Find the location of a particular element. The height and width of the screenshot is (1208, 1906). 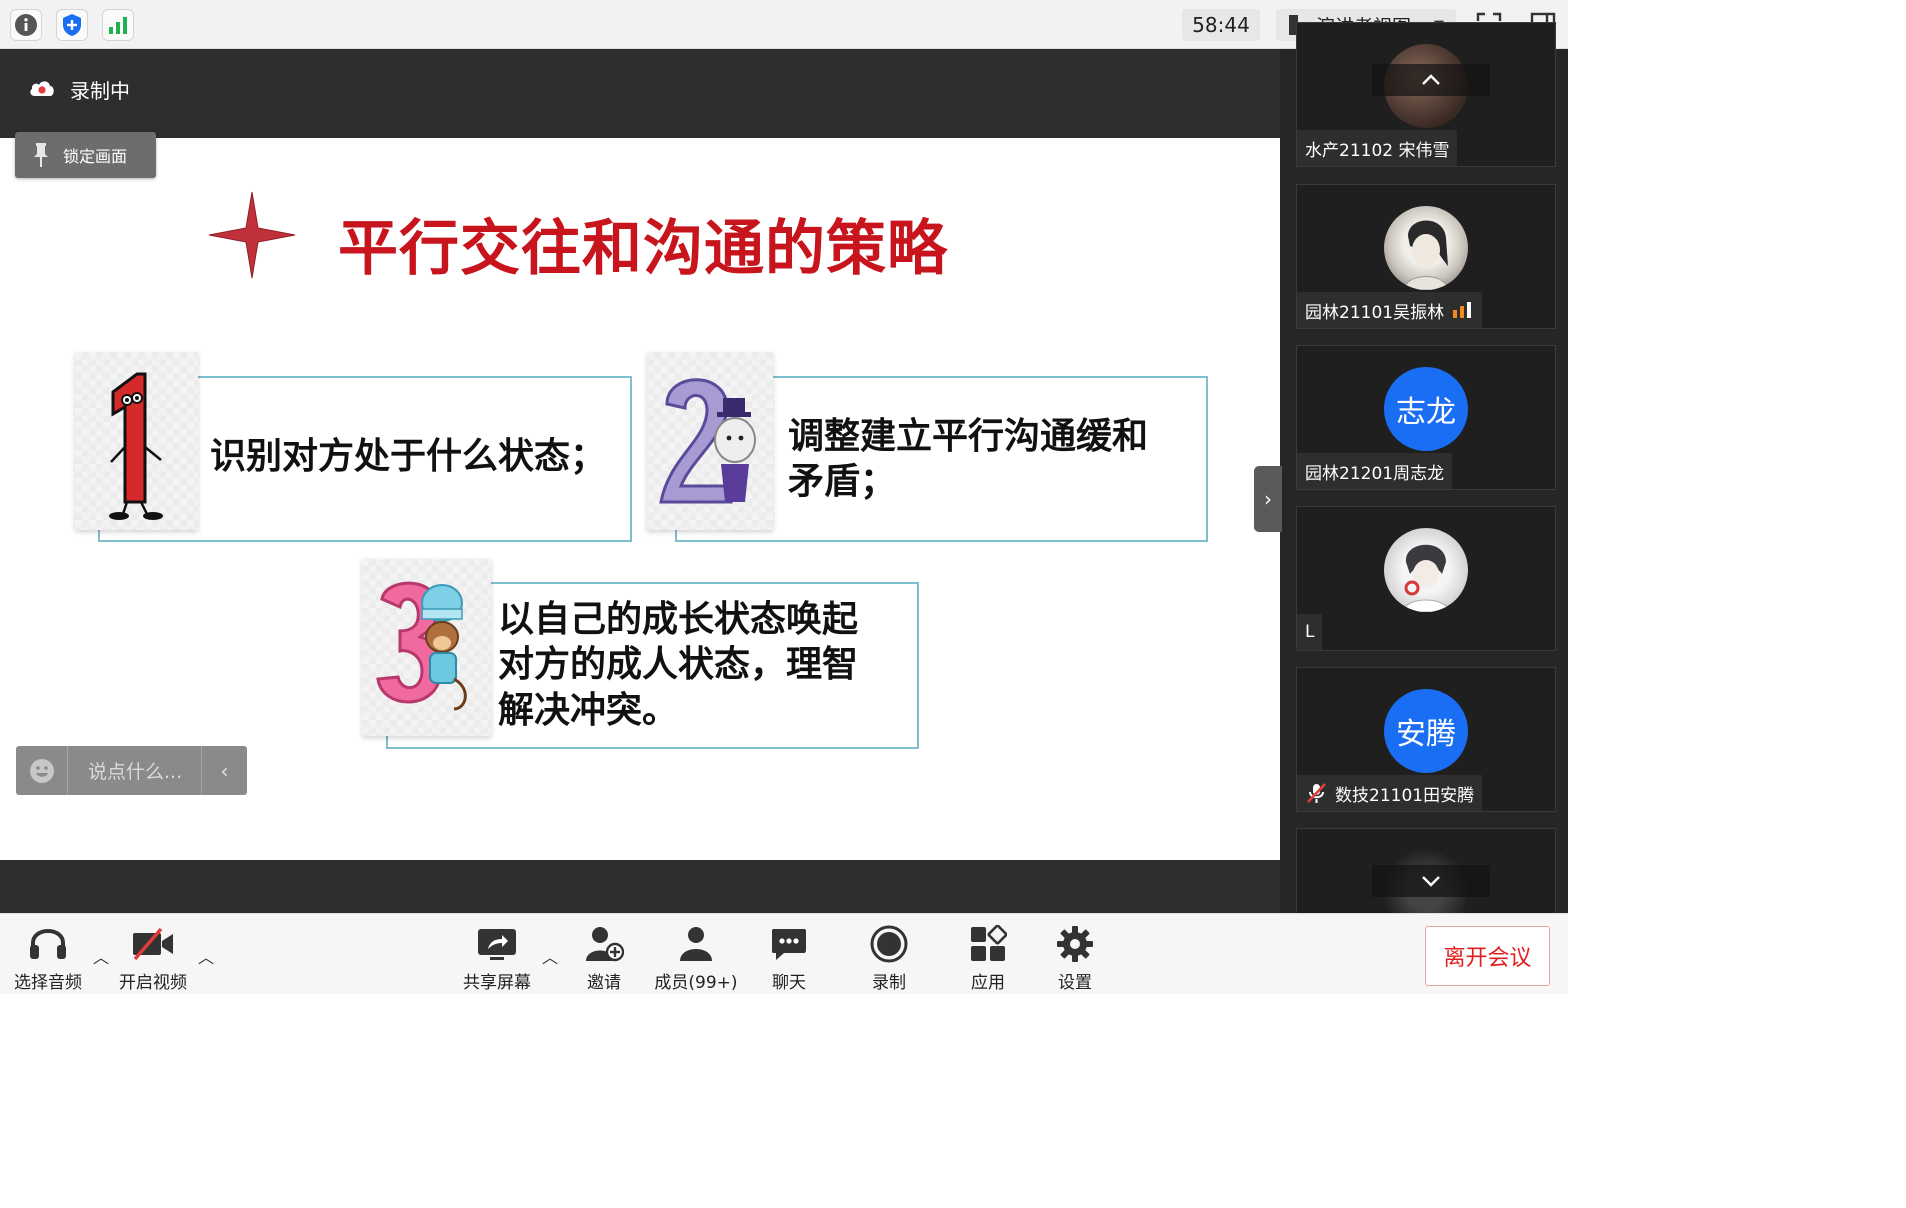

participant-name: 园林21101吴振林 is located at coordinates (1390, 310).